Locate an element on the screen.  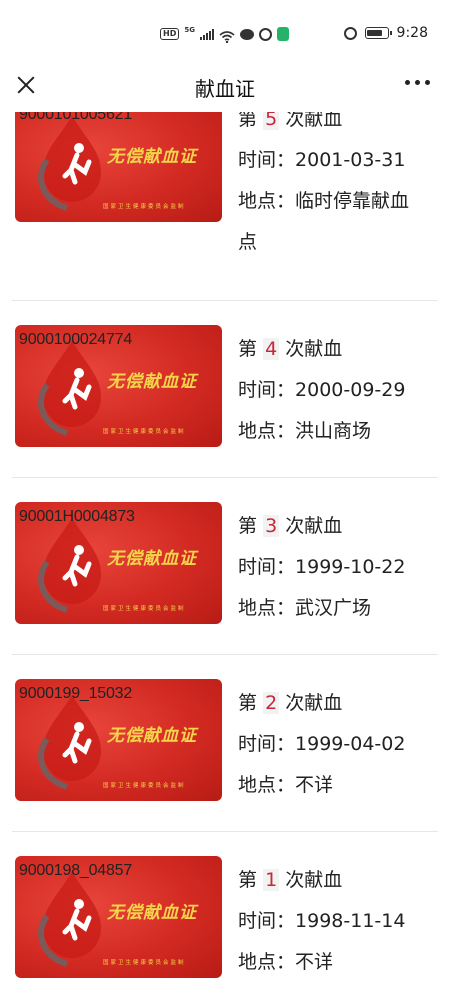
card-number: 9000101005621 is located at coordinates (76, 117).